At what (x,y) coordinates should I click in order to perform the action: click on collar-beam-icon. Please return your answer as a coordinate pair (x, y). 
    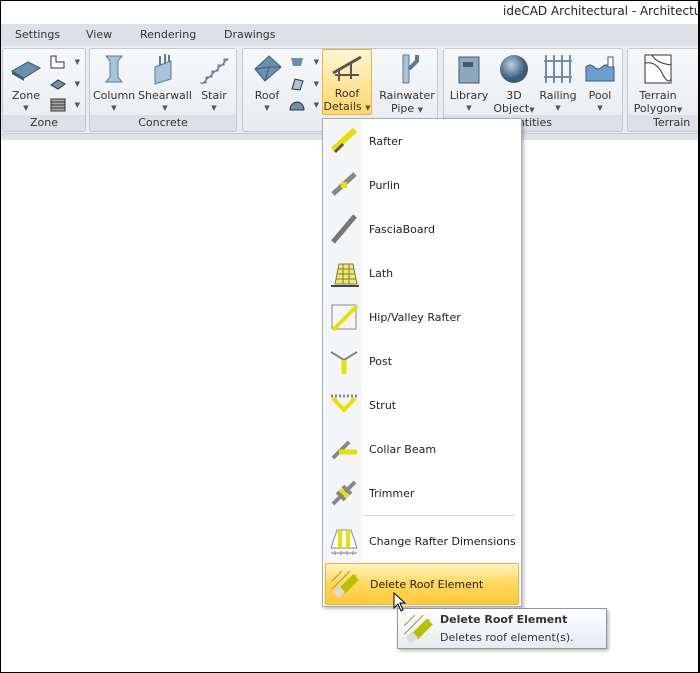
    Looking at the image, I should click on (344, 450).